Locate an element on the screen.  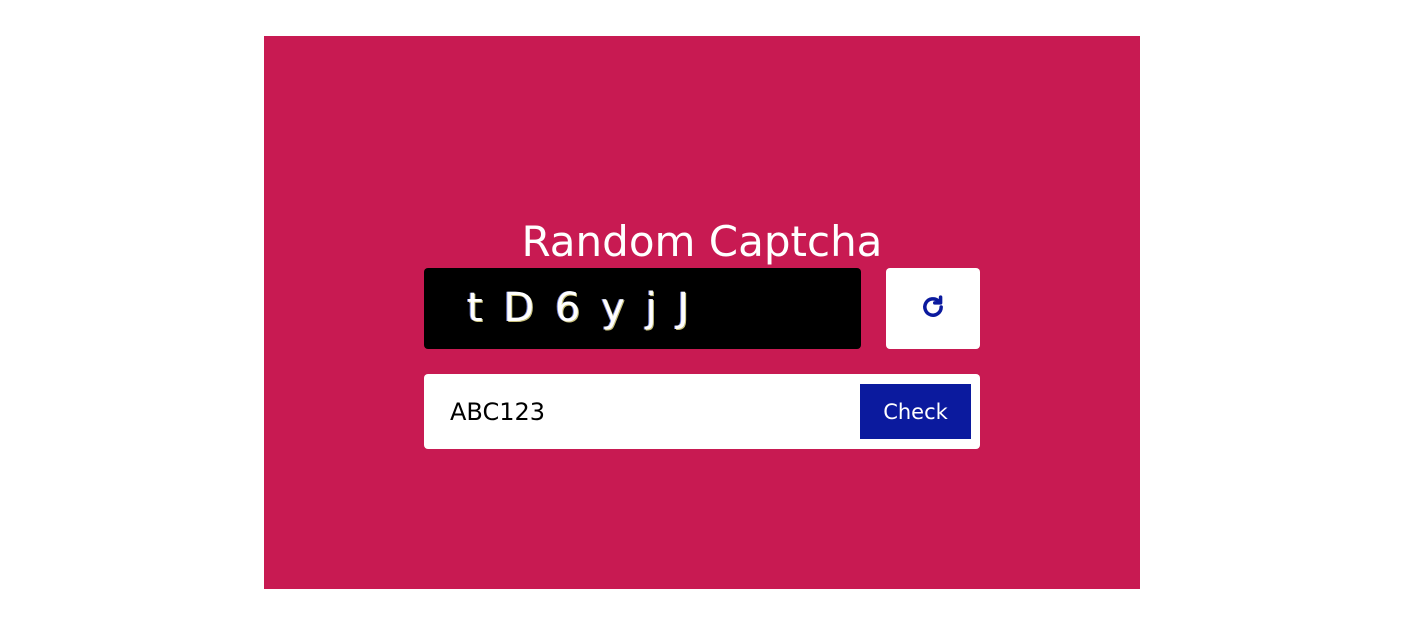
refresh-captcha-button is located at coordinates (933, 308).